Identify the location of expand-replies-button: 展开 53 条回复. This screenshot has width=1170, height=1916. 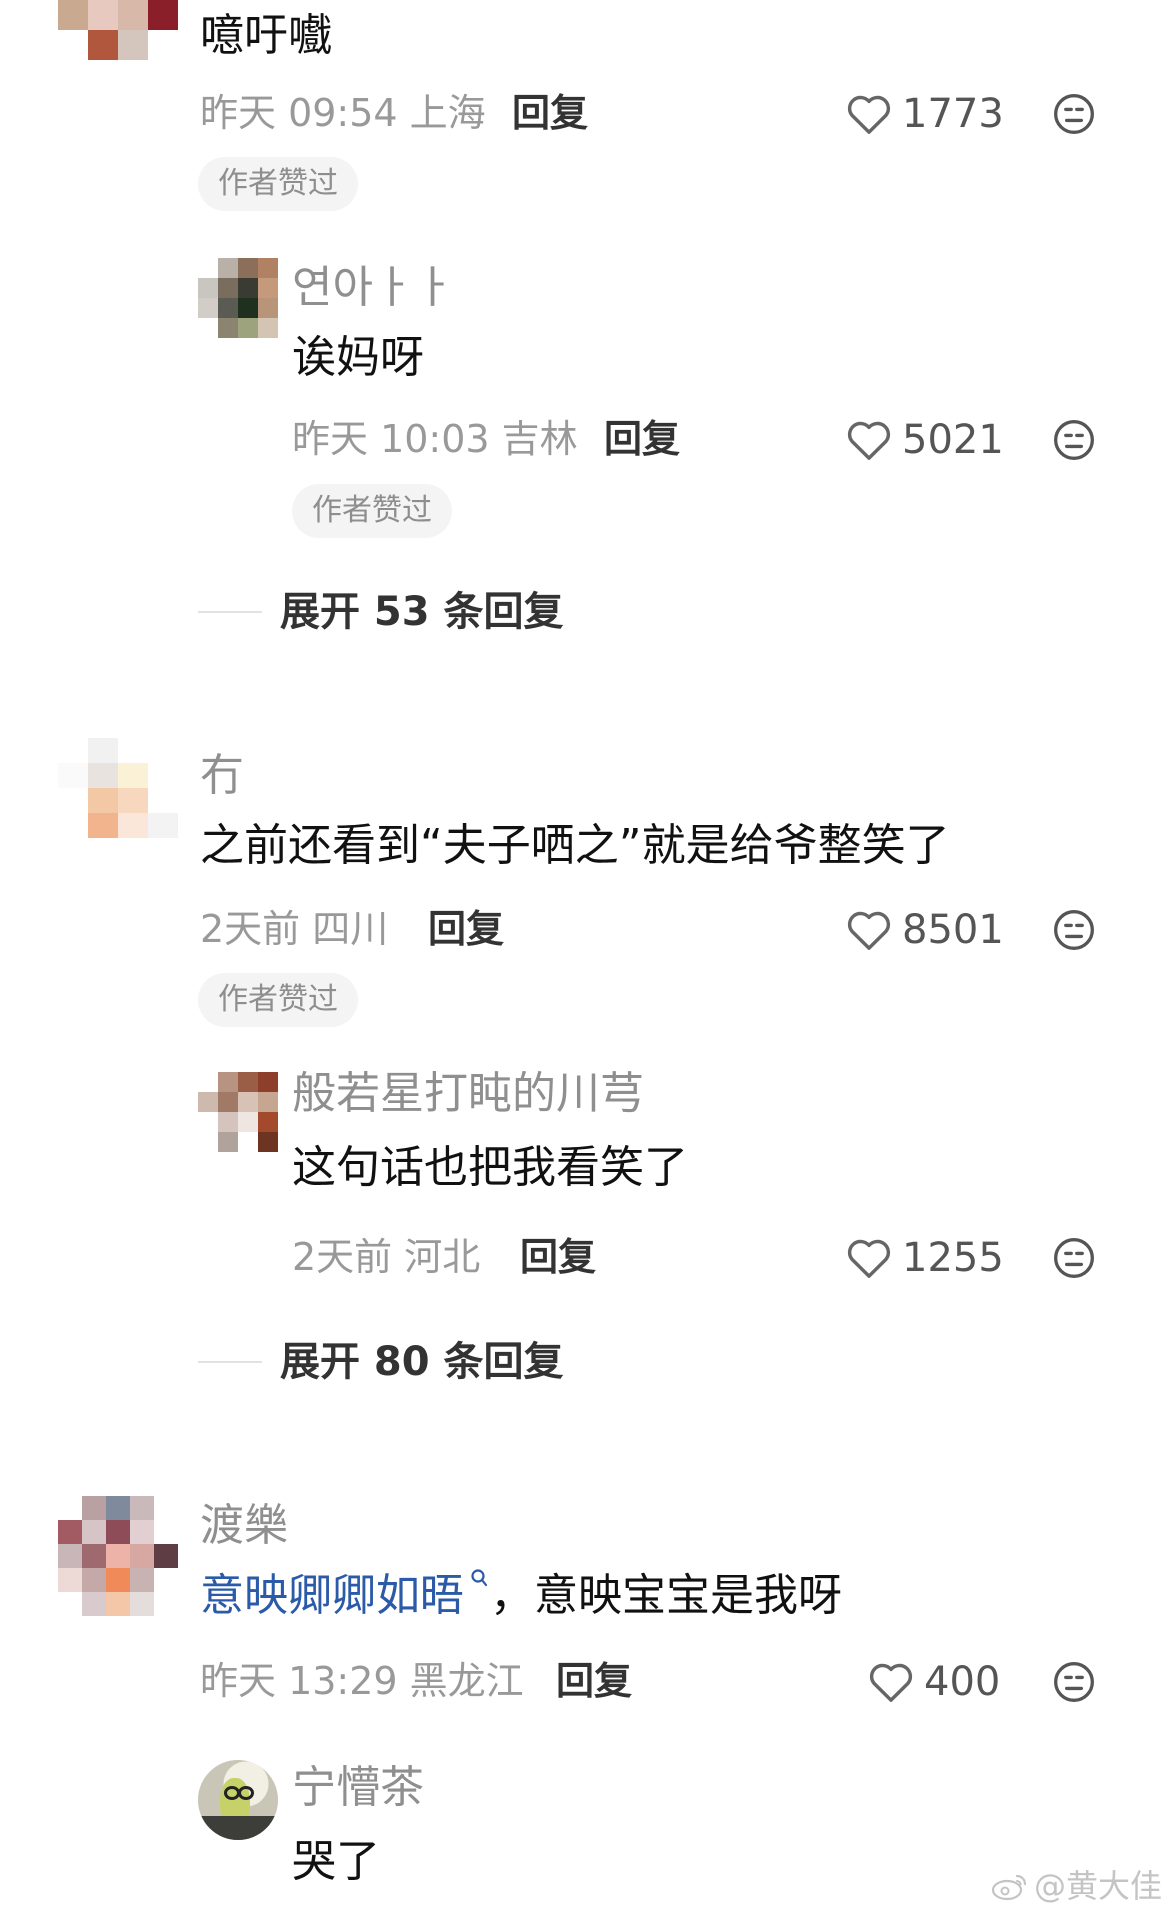
(381, 612).